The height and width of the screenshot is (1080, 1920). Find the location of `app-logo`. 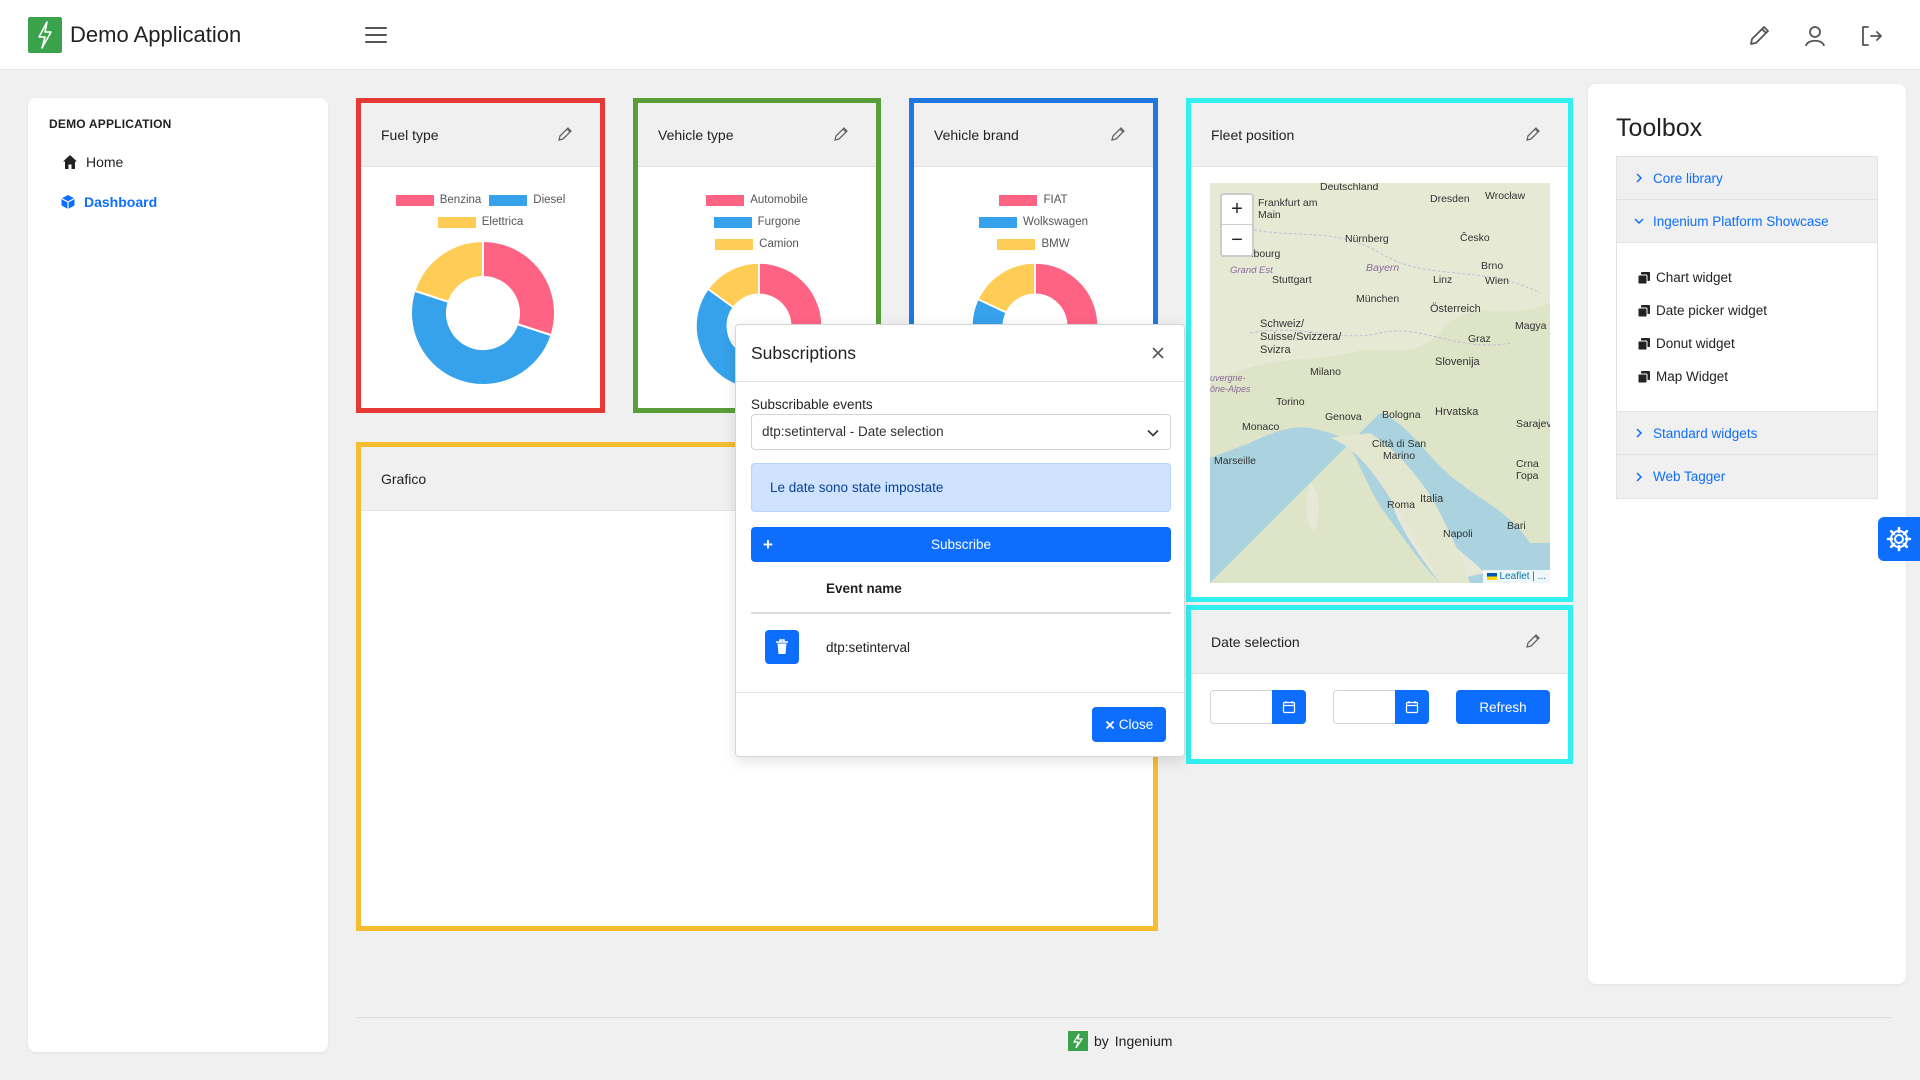

app-logo is located at coordinates (45, 35).